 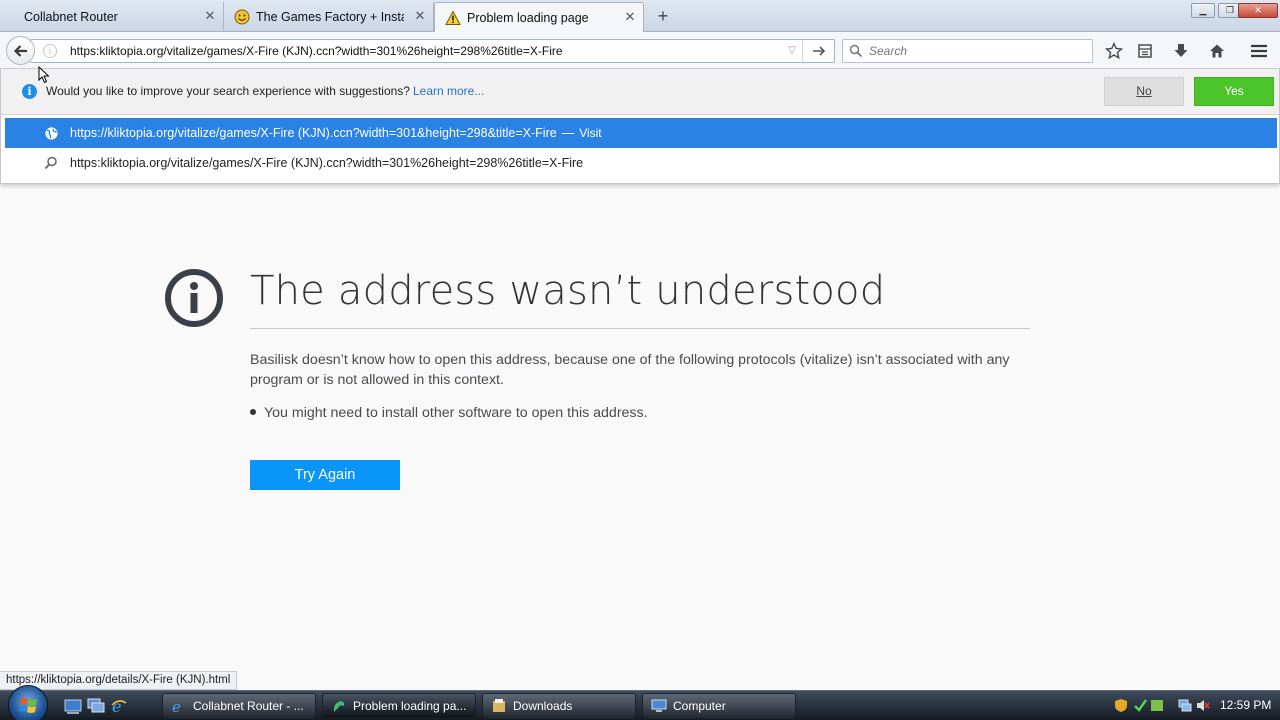 I want to click on tab-problem-loading: Problem loading page ✕, so click(x=539, y=17).